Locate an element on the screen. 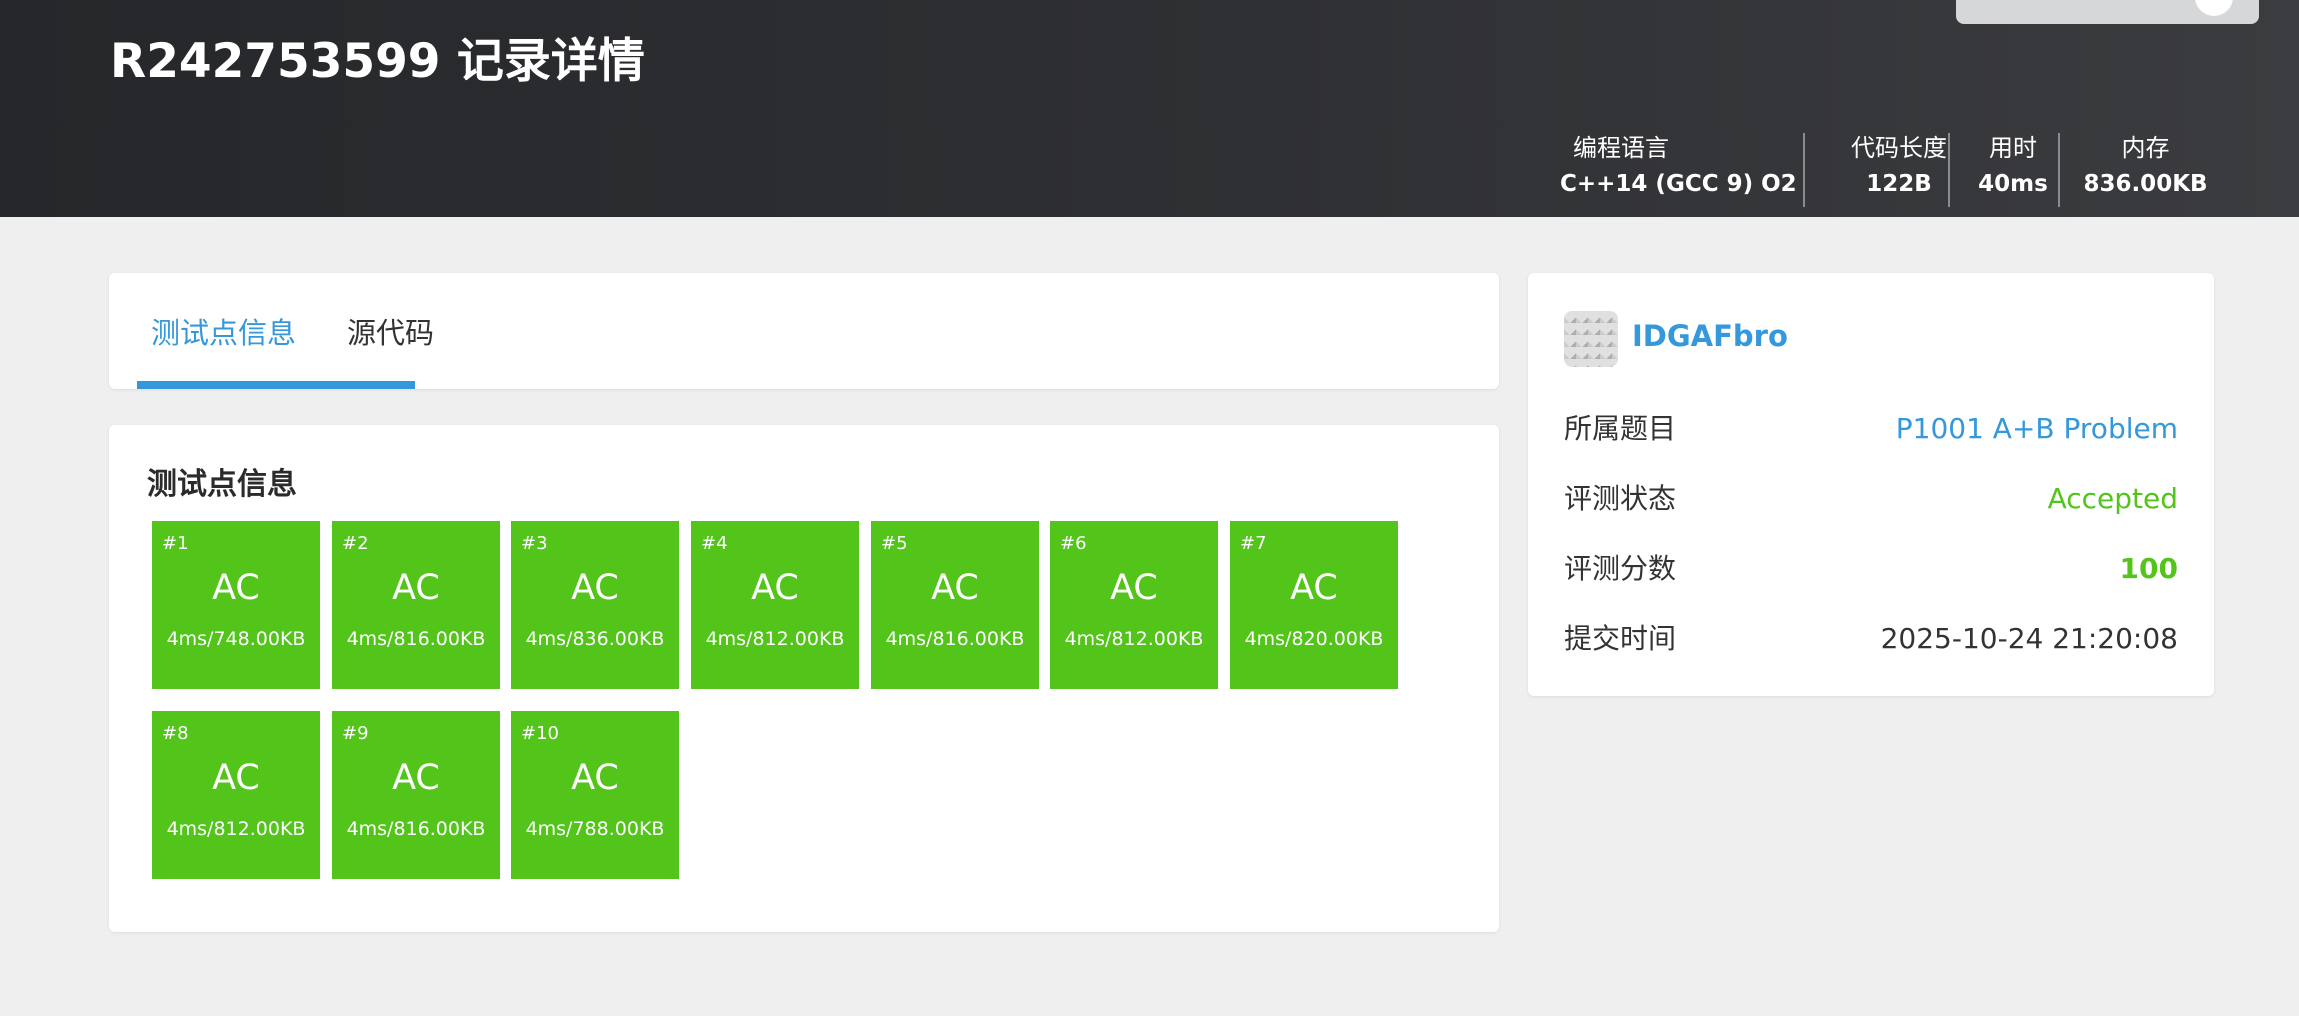 This screenshot has width=2299, height=1016. test-case-id: #4 is located at coordinates (714, 543).